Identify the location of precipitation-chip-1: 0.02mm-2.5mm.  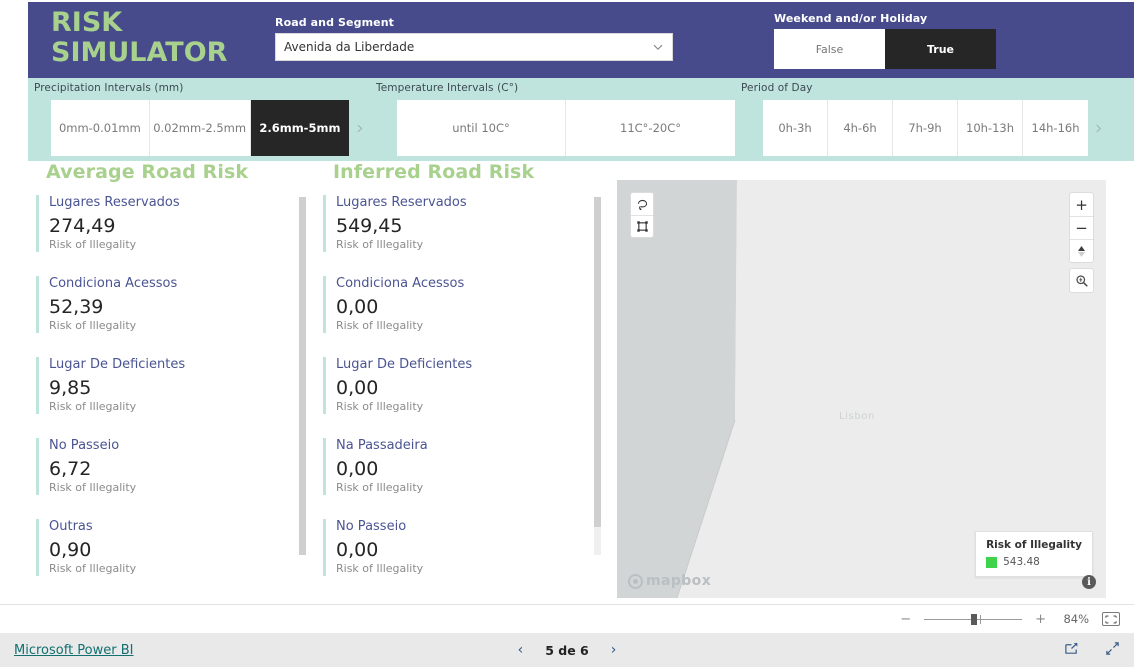
(200, 128).